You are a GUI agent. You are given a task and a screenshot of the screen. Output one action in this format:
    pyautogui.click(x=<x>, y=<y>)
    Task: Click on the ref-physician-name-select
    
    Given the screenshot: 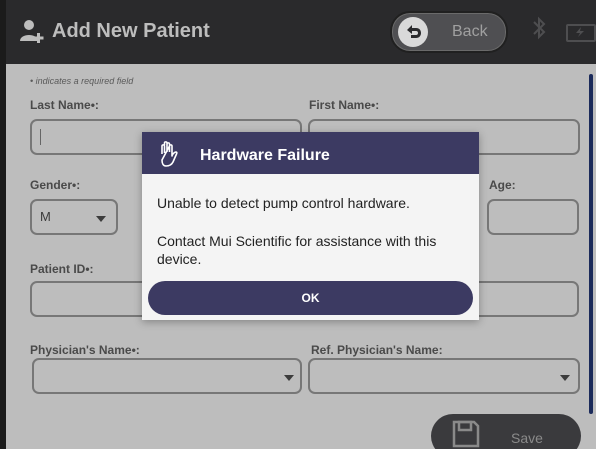 What is the action you would take?
    pyautogui.click(x=444, y=376)
    